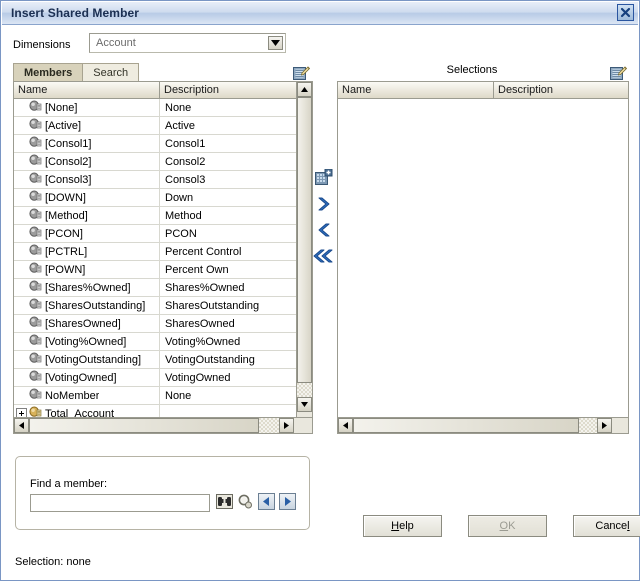 The height and width of the screenshot is (581, 640). Describe the element at coordinates (304, 404) in the screenshot. I see `scroll-down-button` at that location.